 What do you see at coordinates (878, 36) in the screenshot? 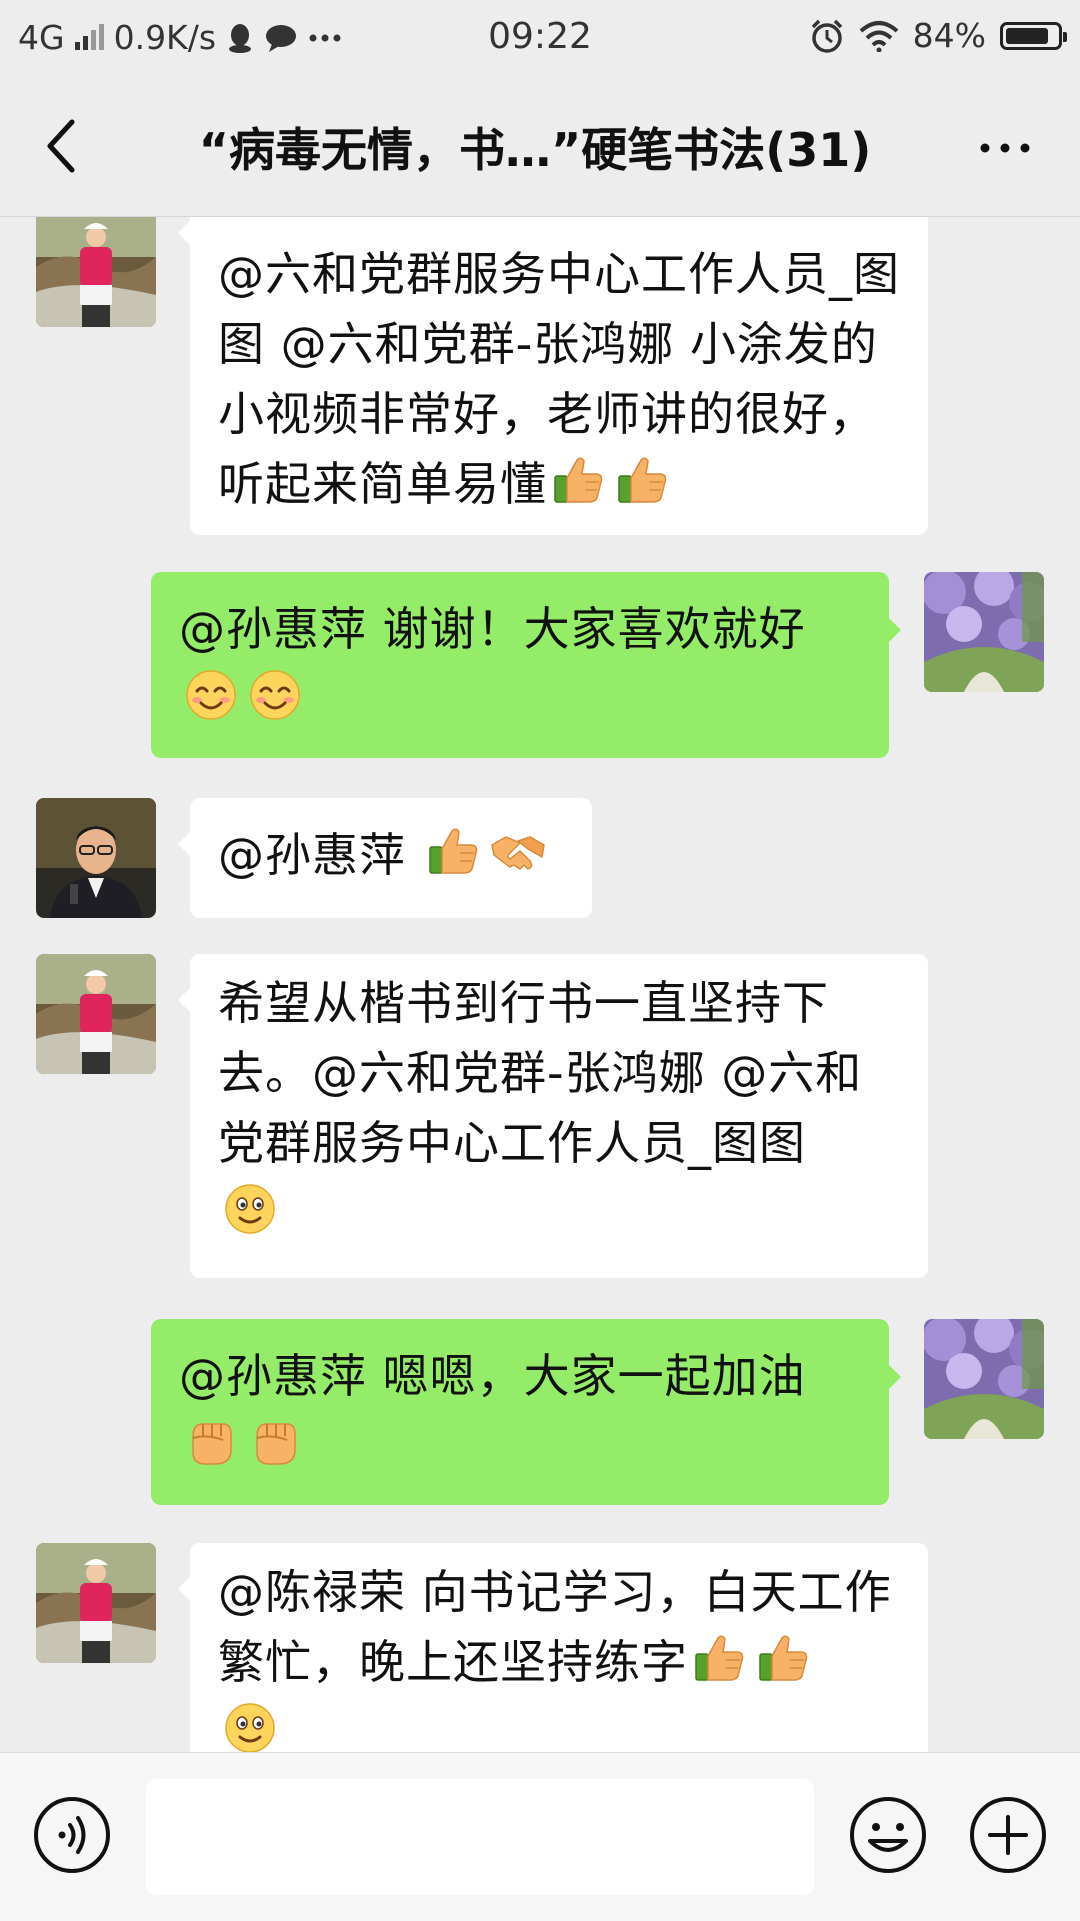
I see `wifi-icon` at bounding box center [878, 36].